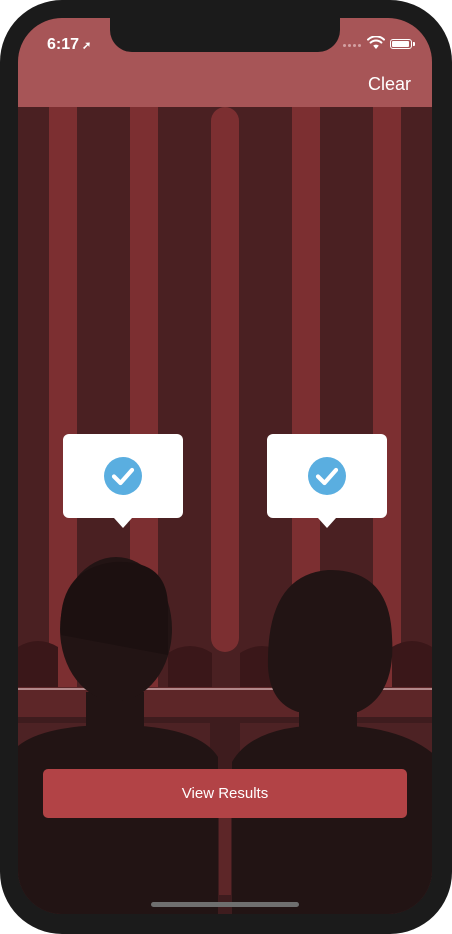 This screenshot has width=452, height=934. I want to click on cellular-signal-icon, so click(352, 45).